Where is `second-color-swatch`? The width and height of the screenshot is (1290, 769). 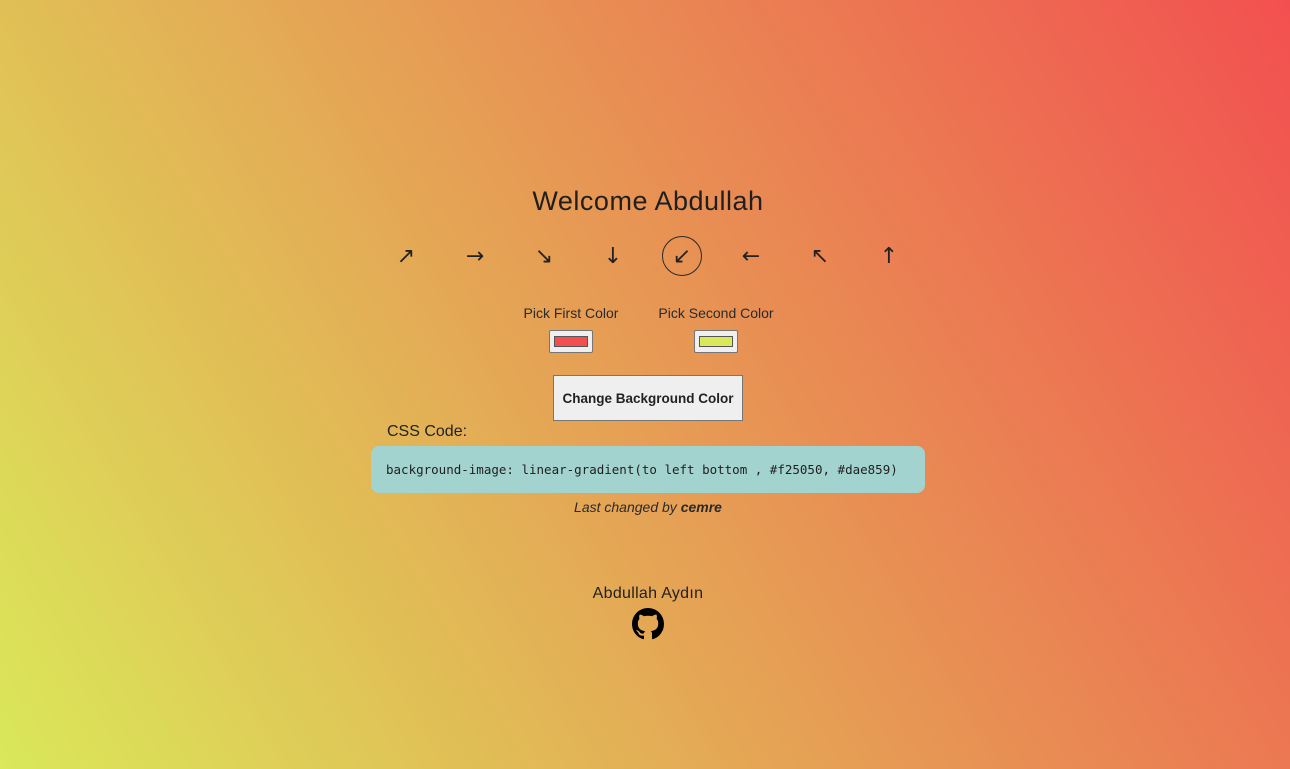
second-color-swatch is located at coordinates (716, 341).